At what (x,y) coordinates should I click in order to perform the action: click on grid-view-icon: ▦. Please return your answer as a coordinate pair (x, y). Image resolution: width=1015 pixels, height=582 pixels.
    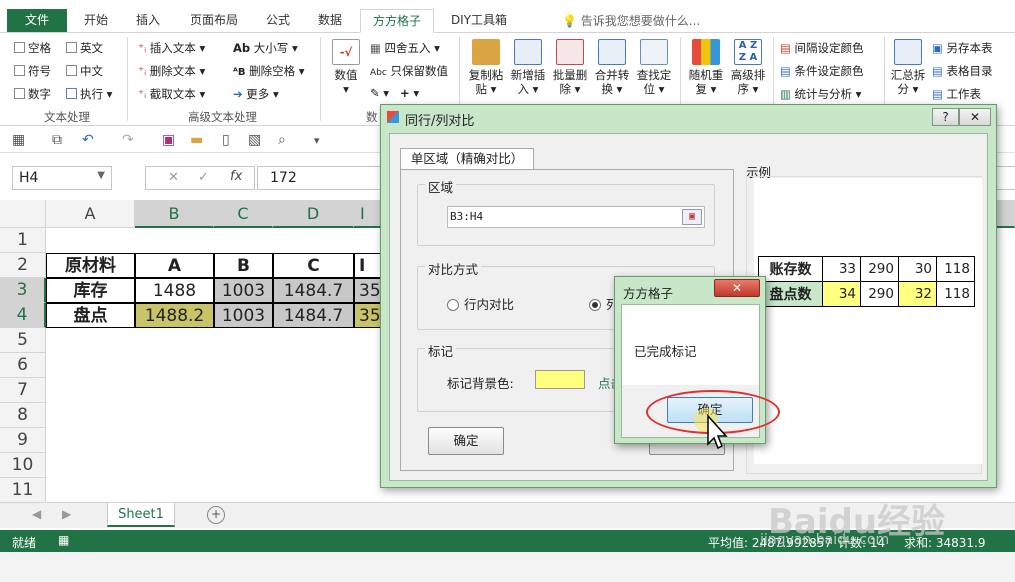
    Looking at the image, I should click on (18, 140).